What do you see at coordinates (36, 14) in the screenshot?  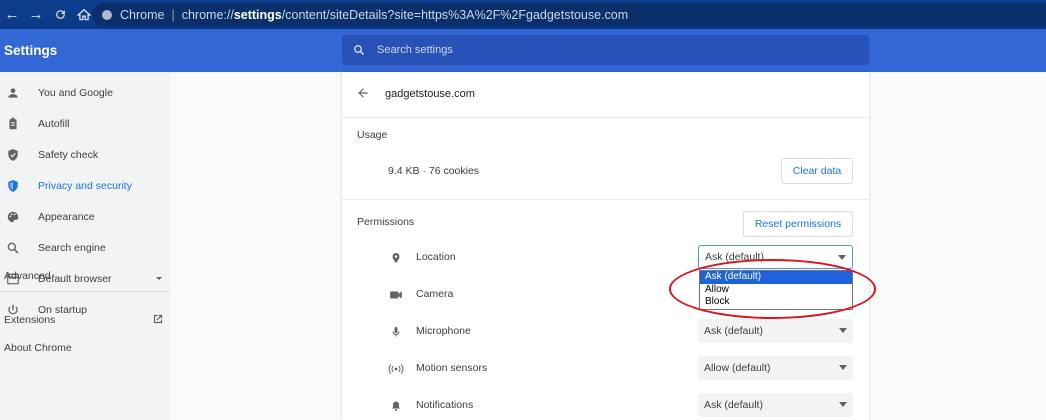 I see `forward-arrow-icon: →` at bounding box center [36, 14].